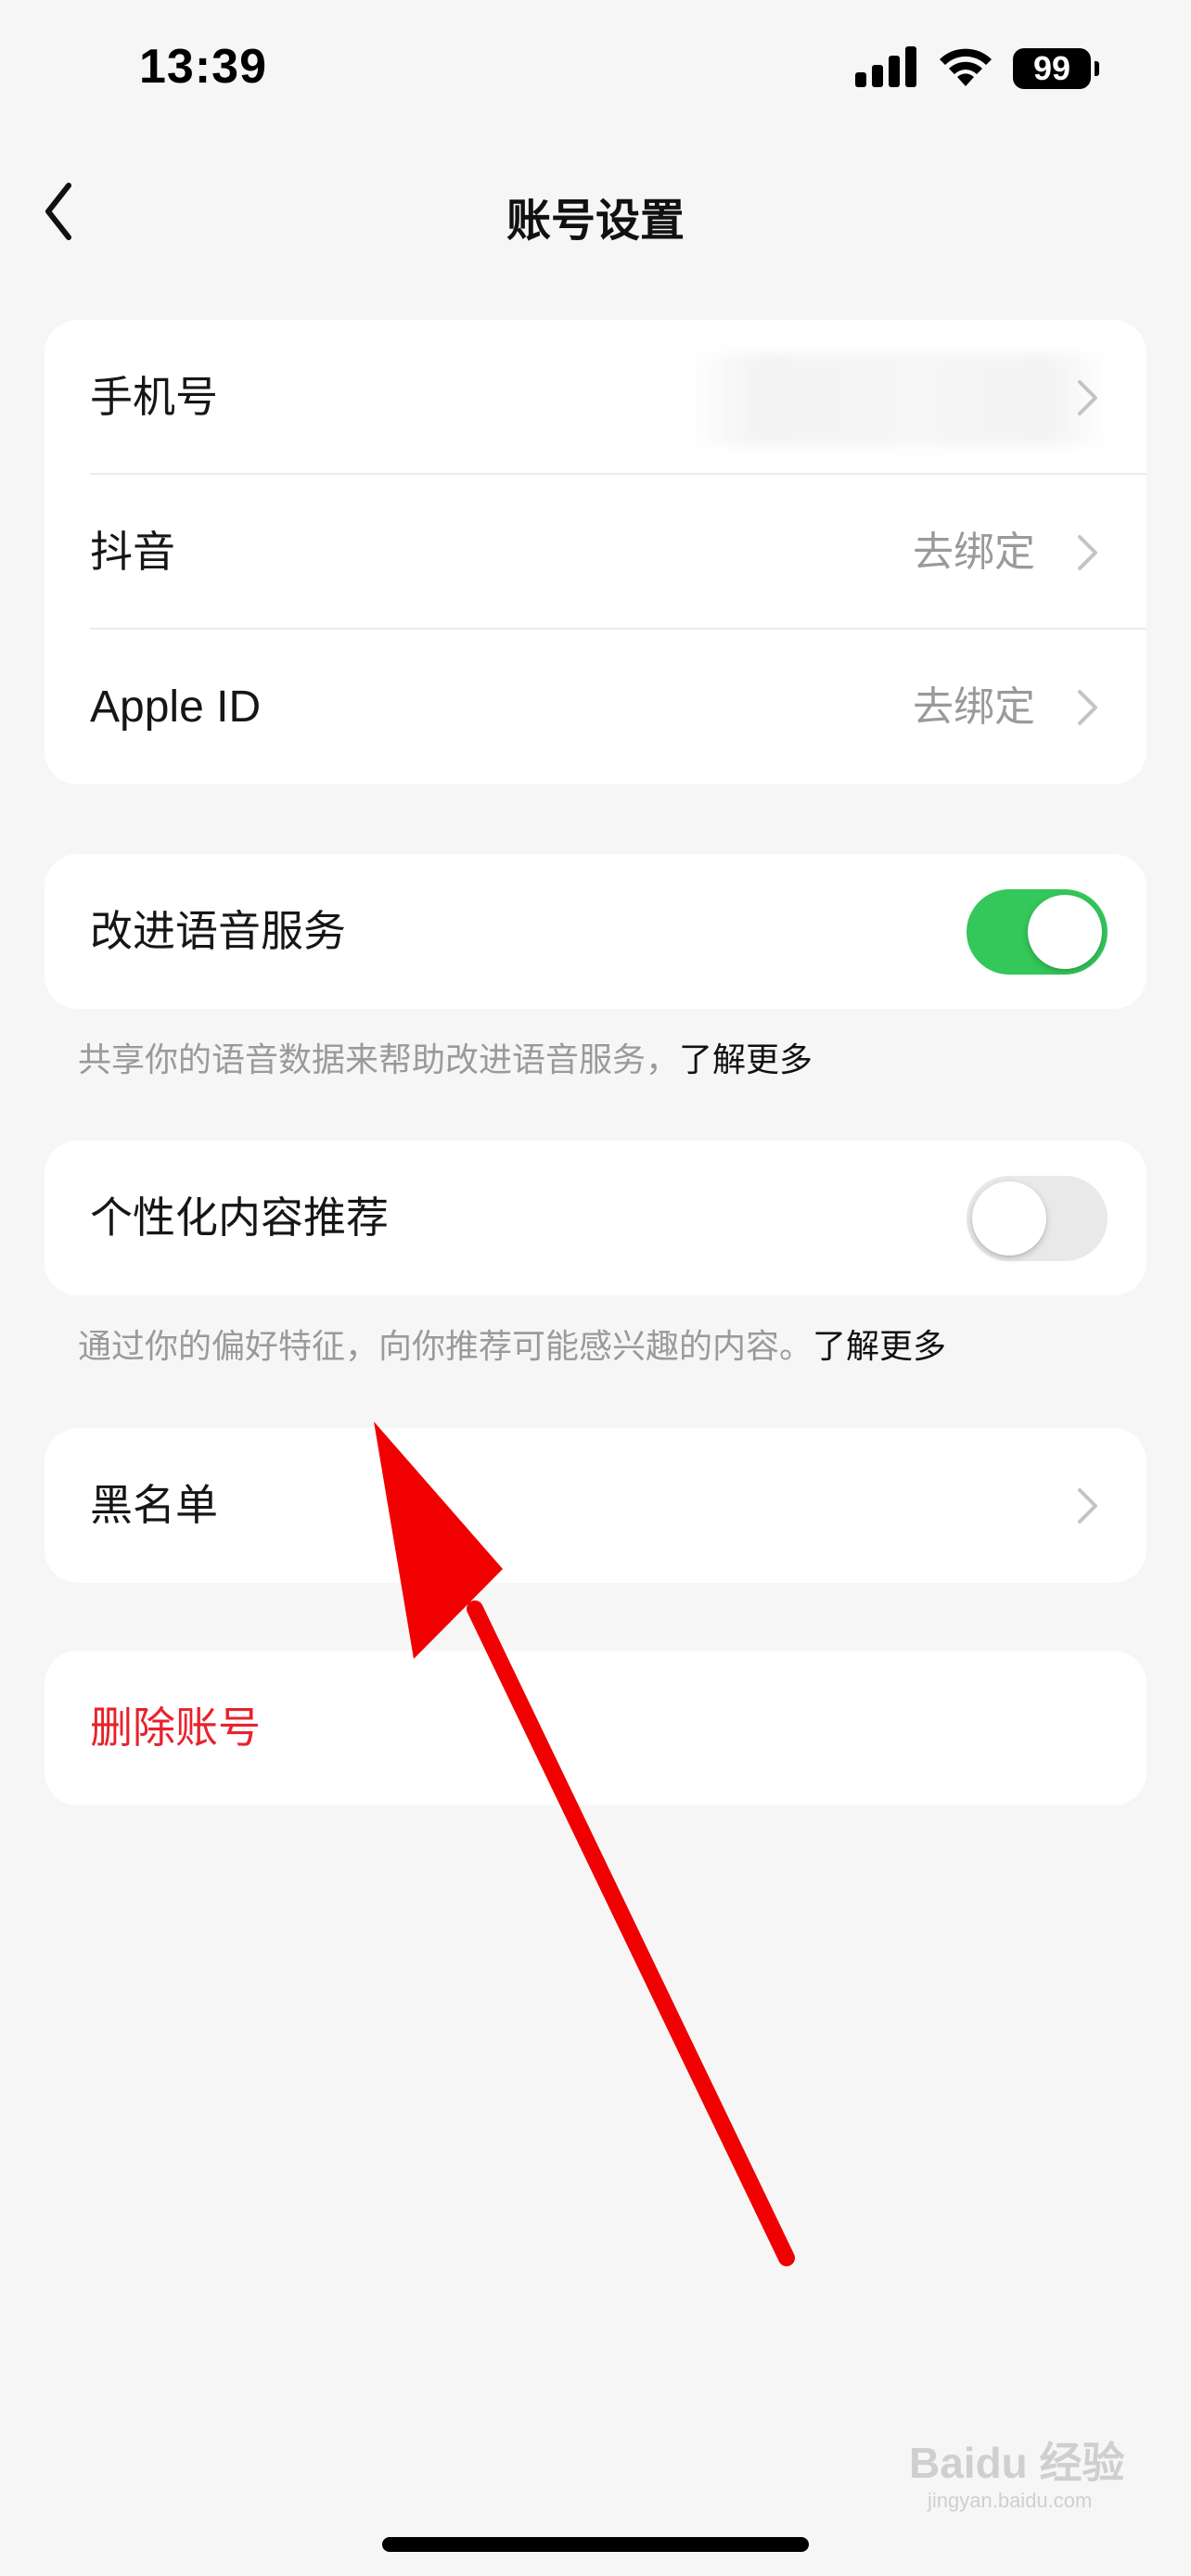 The image size is (1191, 2576). What do you see at coordinates (1097, 68) in the screenshot?
I see `battery-tip` at bounding box center [1097, 68].